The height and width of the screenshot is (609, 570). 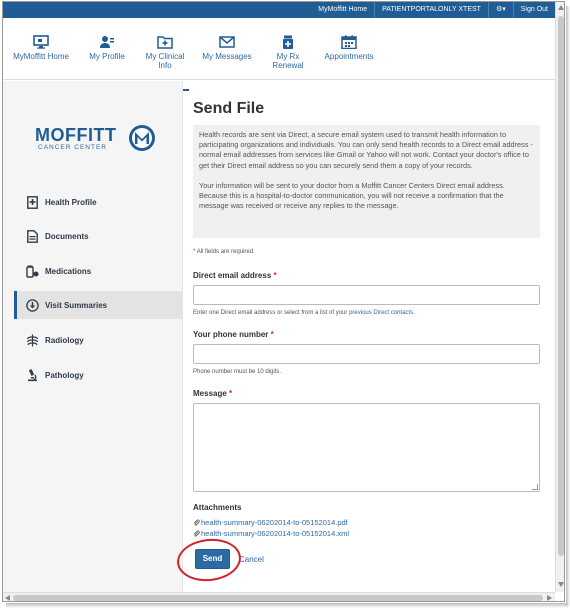 I want to click on scroll-up-arrow-icon, so click(x=561, y=7).